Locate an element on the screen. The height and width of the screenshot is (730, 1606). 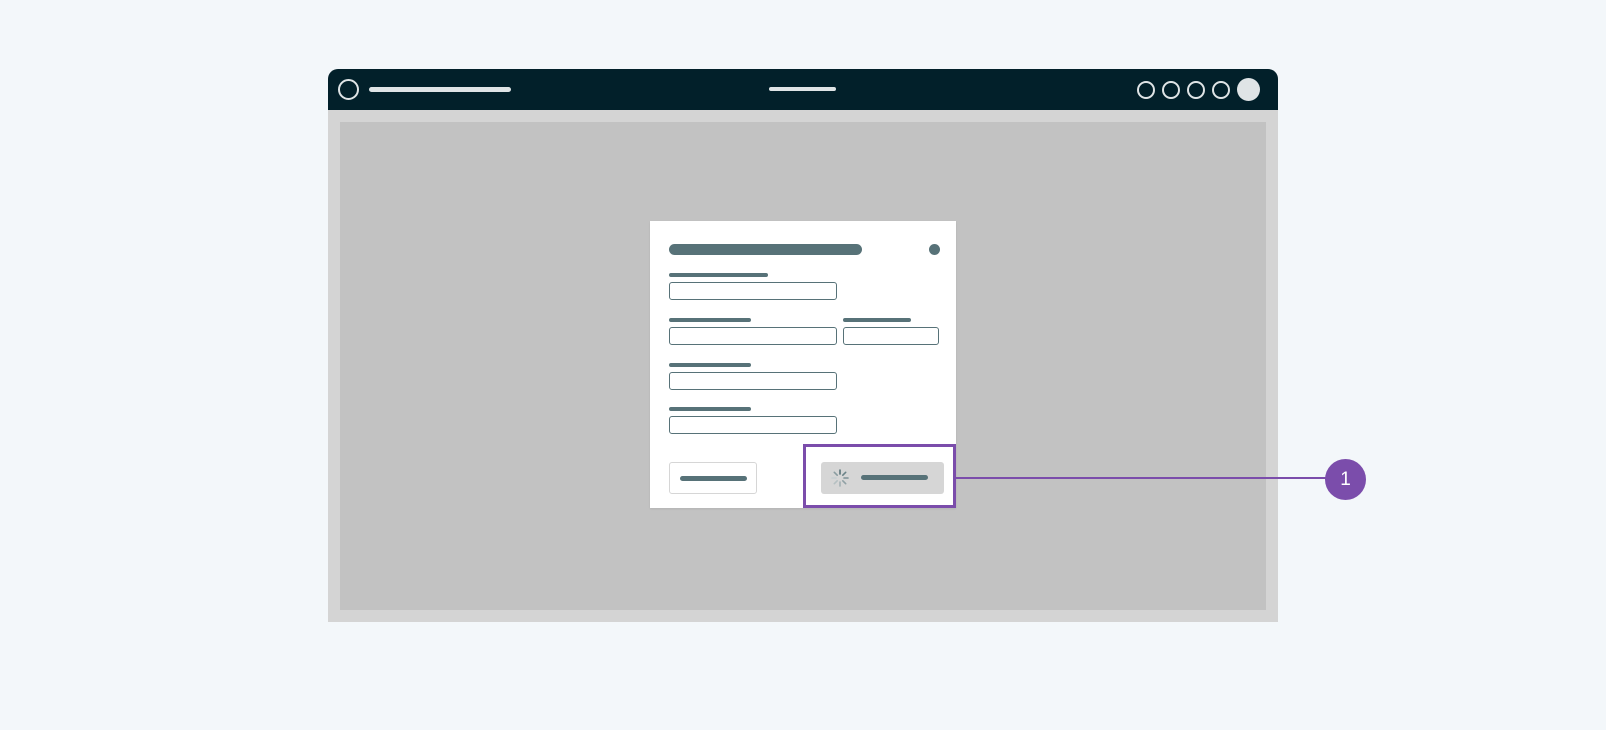
close-icon is located at coordinates (934, 249).